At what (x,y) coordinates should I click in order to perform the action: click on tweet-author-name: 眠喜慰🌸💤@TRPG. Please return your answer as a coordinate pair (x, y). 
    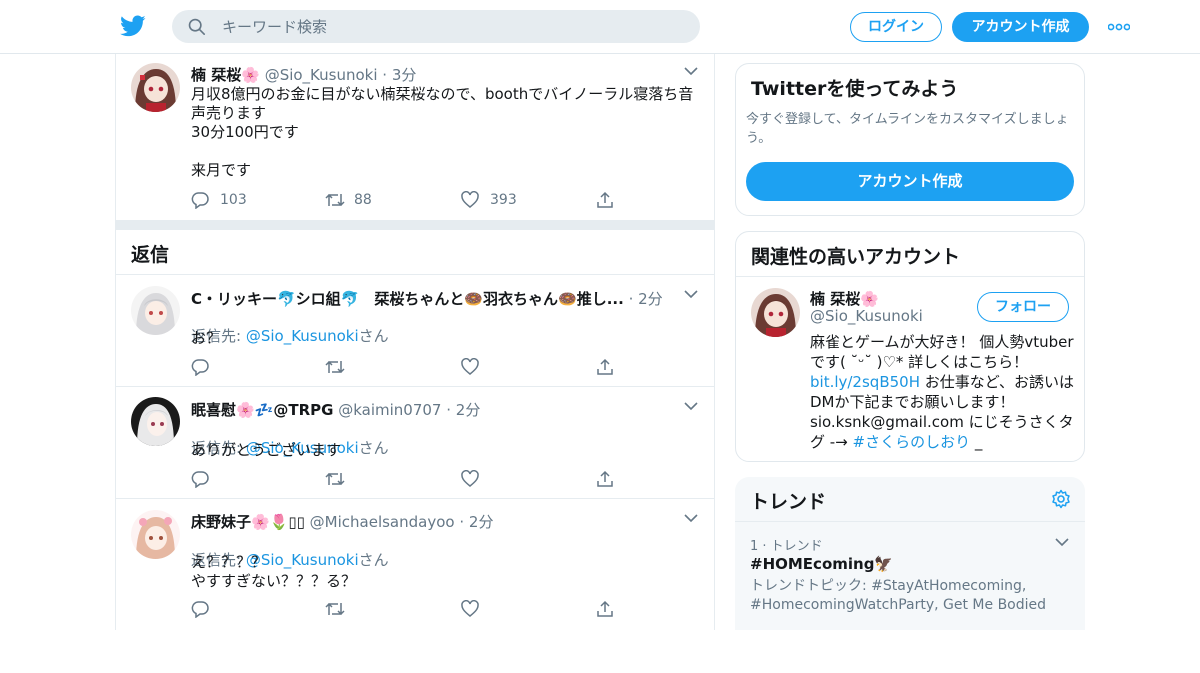
    Looking at the image, I should click on (262, 410).